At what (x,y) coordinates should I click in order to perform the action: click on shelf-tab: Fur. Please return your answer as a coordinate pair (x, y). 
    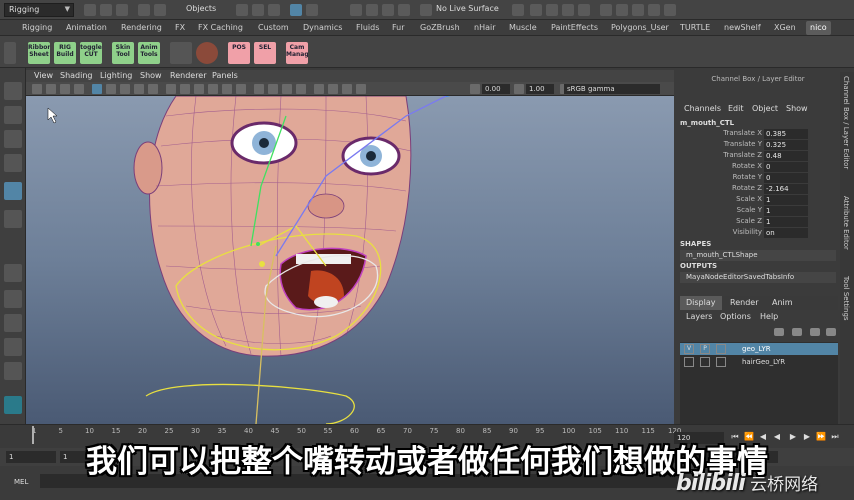
    Looking at the image, I should click on (398, 27).